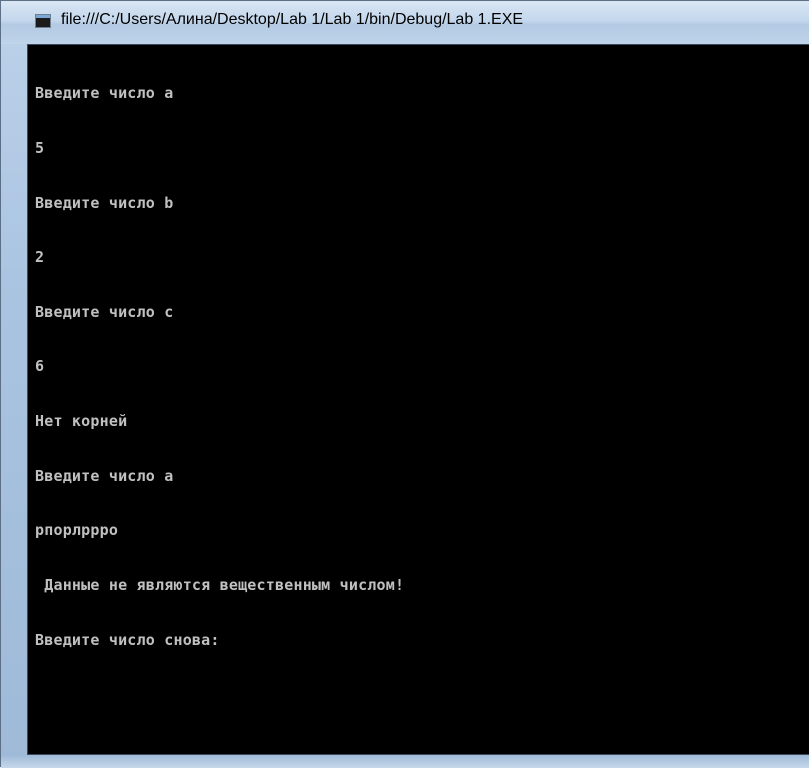 This screenshot has width=809, height=768. I want to click on console-app-icon, so click(43, 21).